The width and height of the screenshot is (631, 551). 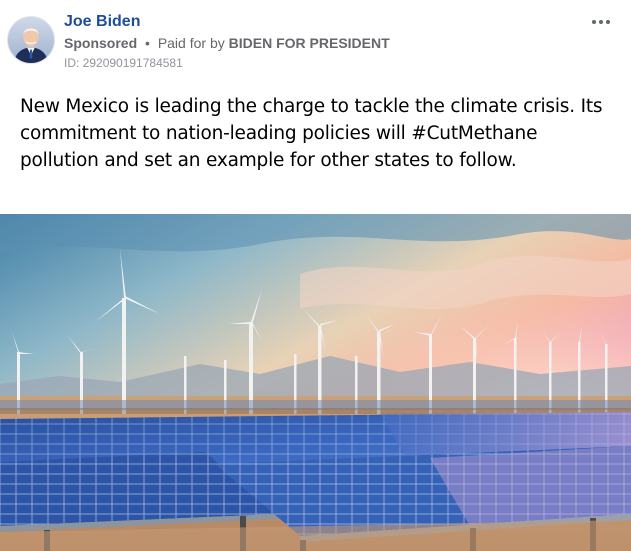 What do you see at coordinates (309, 43) in the screenshot?
I see `payer-name: BIDEN FOR PRESIDENT` at bounding box center [309, 43].